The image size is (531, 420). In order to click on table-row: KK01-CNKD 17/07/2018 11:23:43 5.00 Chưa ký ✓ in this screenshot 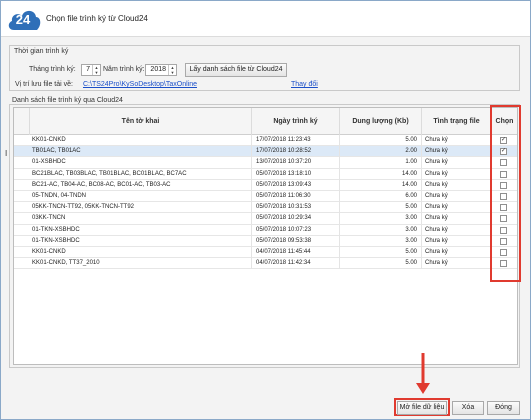, I will do `click(265, 141)`.